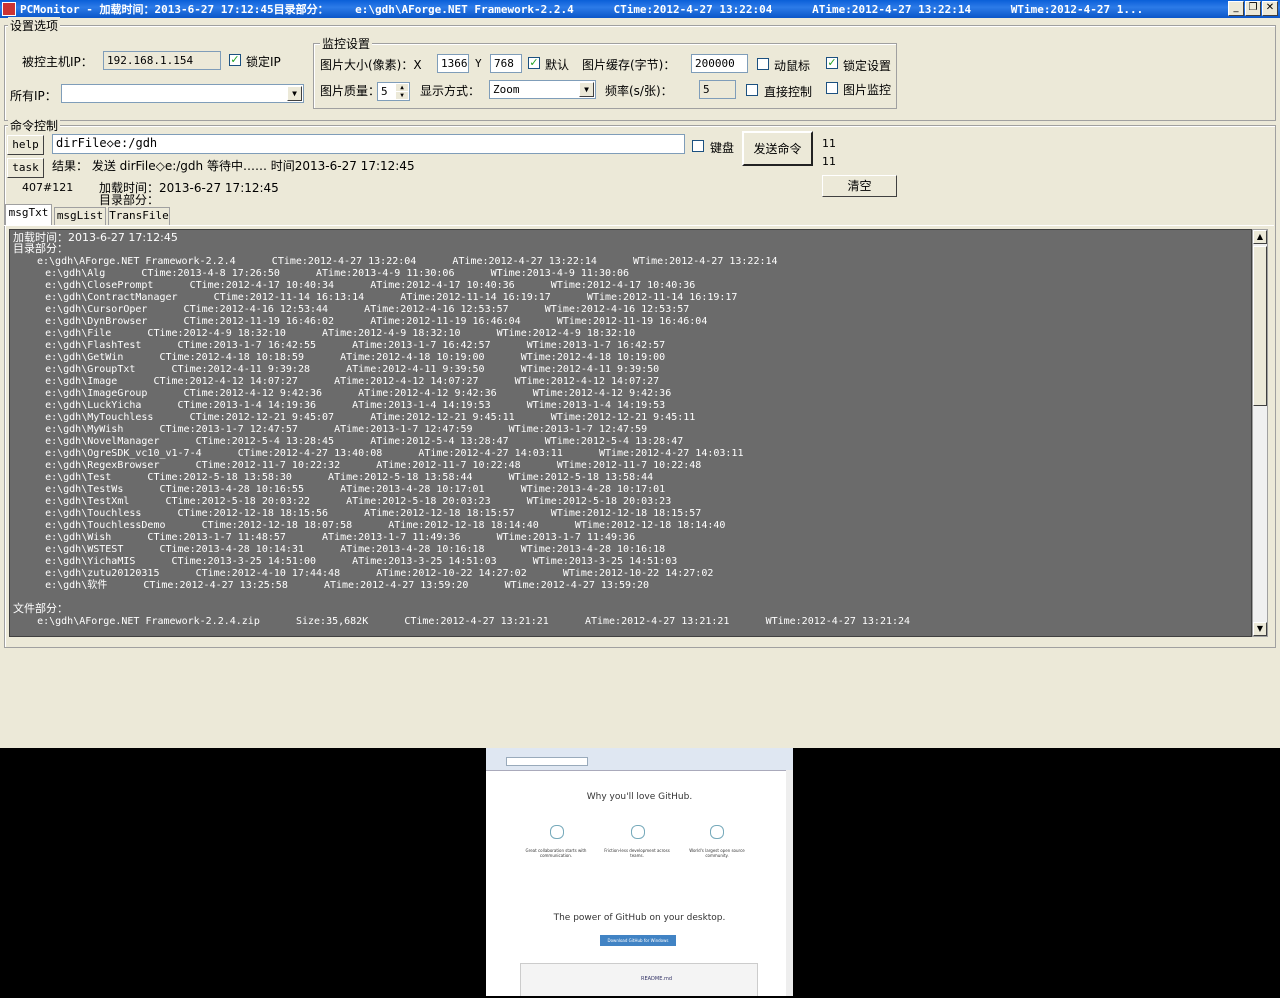 The width and height of the screenshot is (1280, 998). Describe the element at coordinates (162, 60) in the screenshot. I see `host-ip-input: 192.168.1.154` at that location.